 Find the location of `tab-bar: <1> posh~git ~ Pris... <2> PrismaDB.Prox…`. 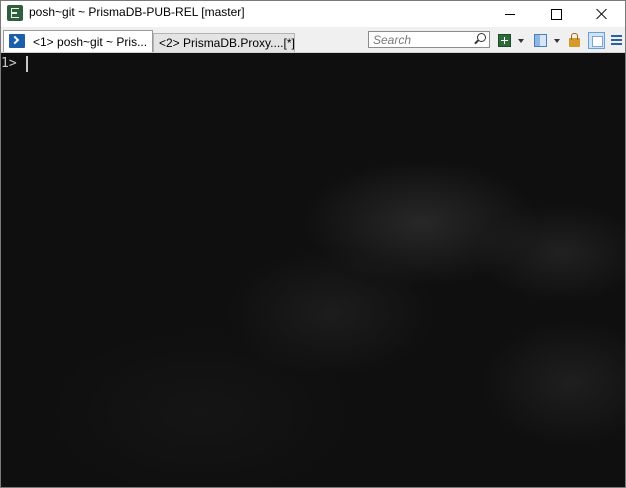

tab-bar: <1> posh~git ~ Pris... <2> PrismaDB.Prox… is located at coordinates (313, 40).